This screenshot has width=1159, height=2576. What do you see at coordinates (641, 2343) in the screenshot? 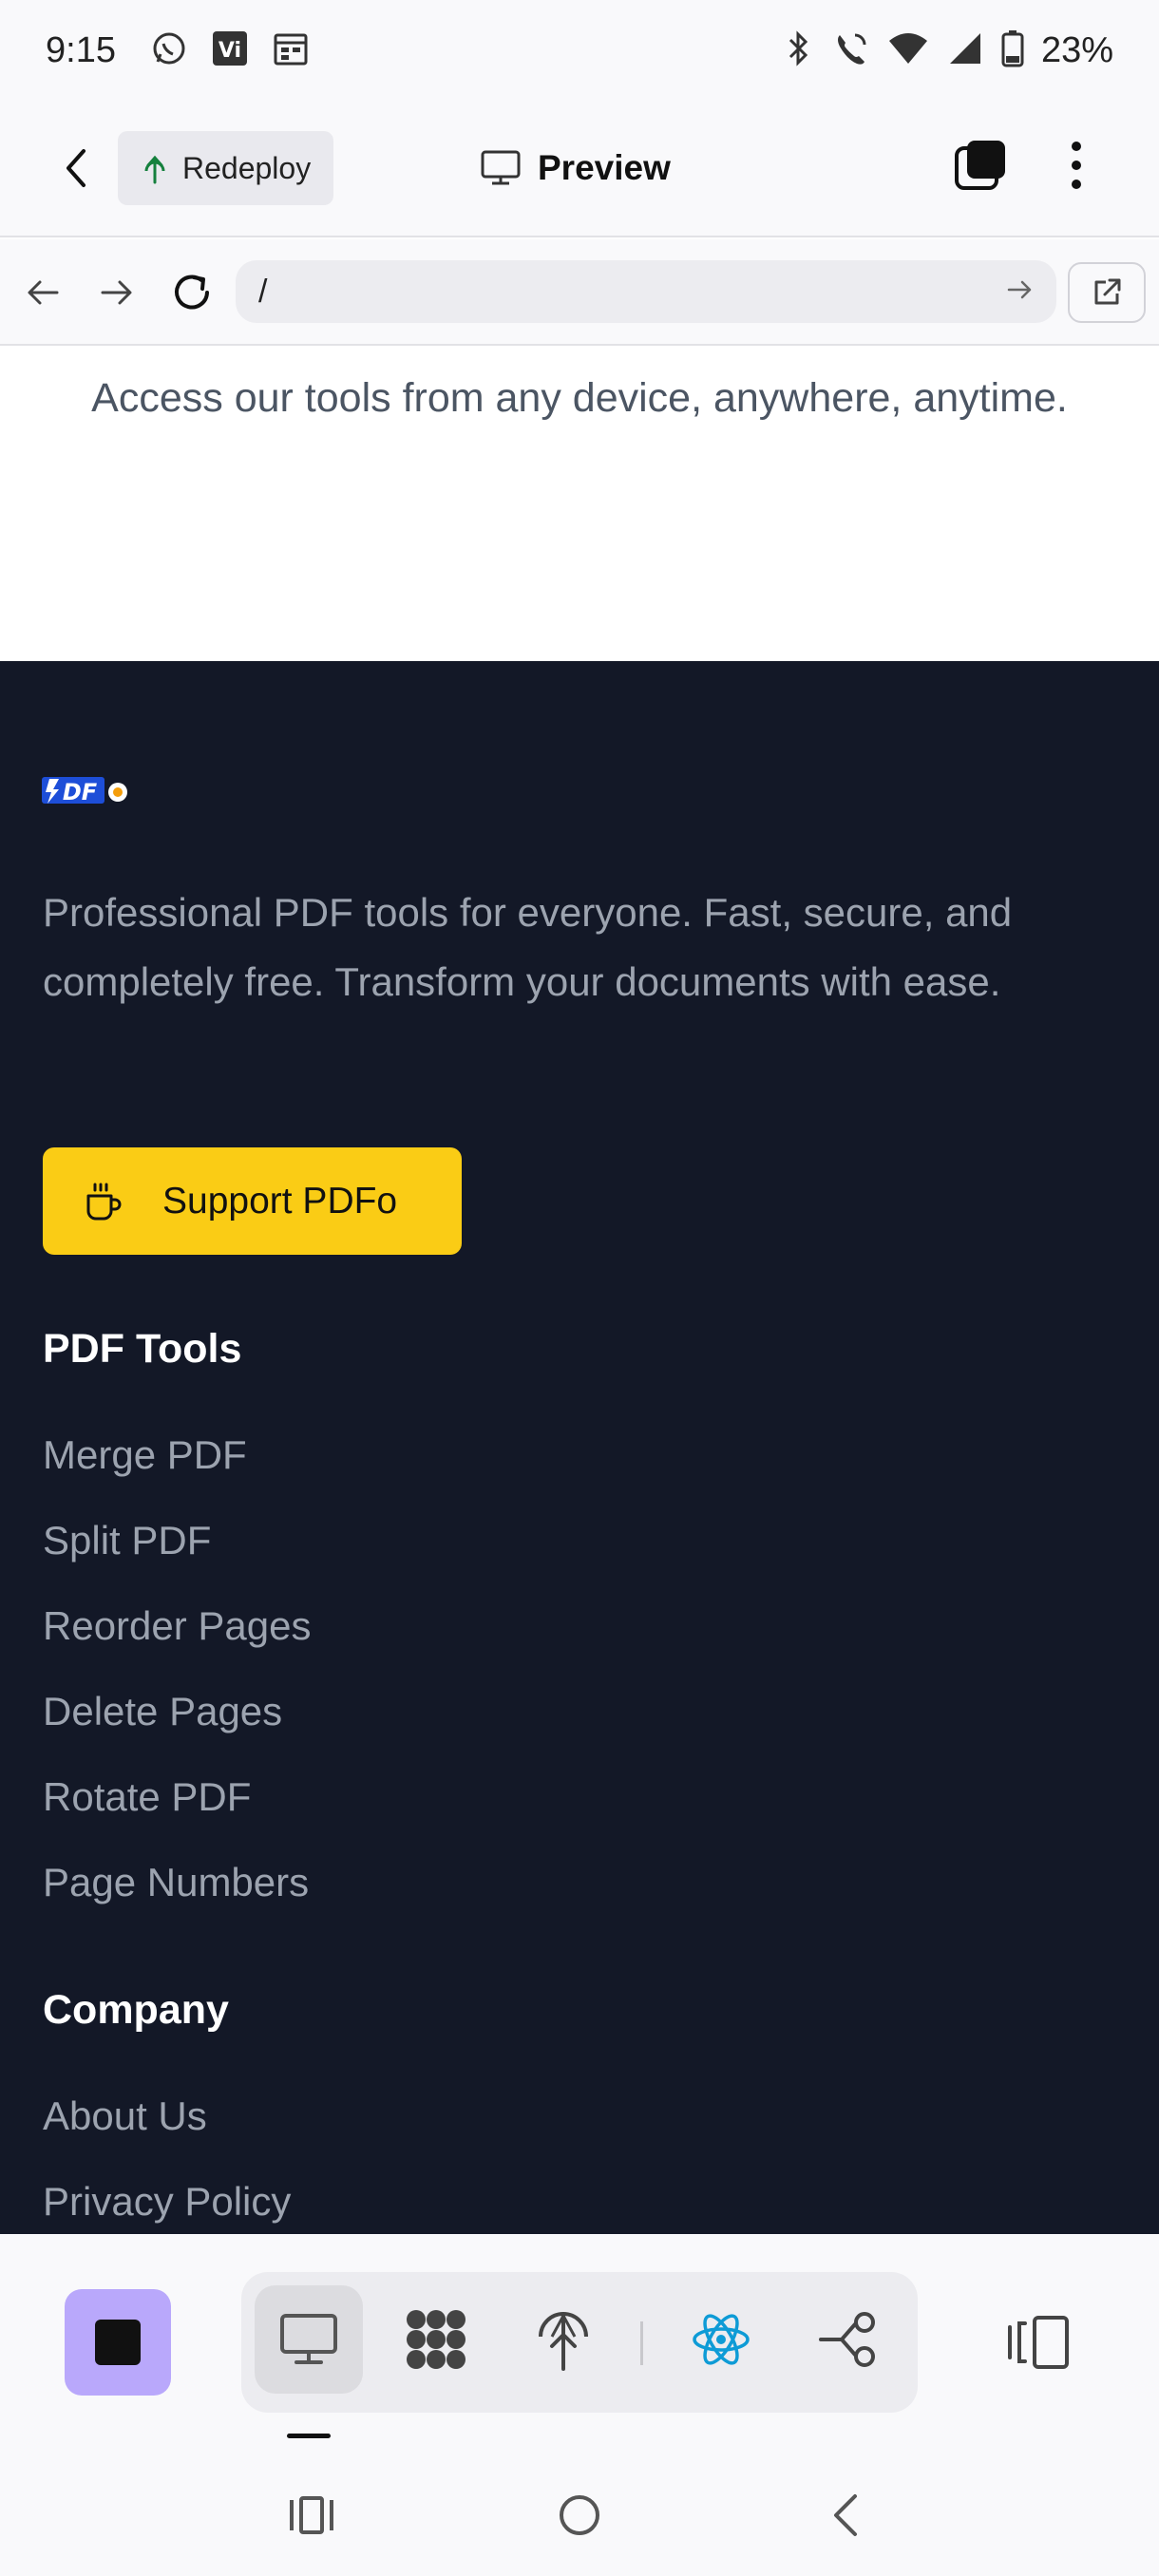
I see `toolbar-divider` at bounding box center [641, 2343].